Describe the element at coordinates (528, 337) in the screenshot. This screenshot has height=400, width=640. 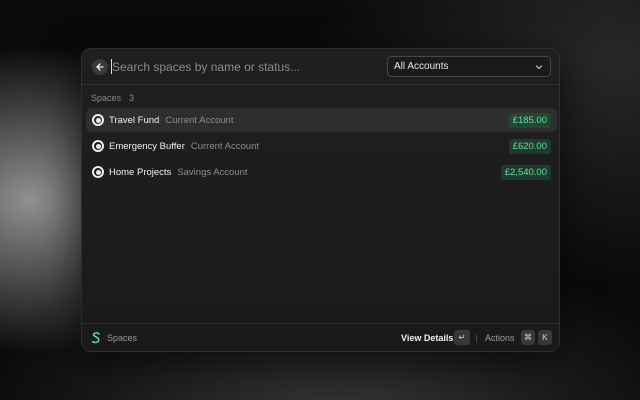
I see `cmd-key-hint: ⌘` at that location.